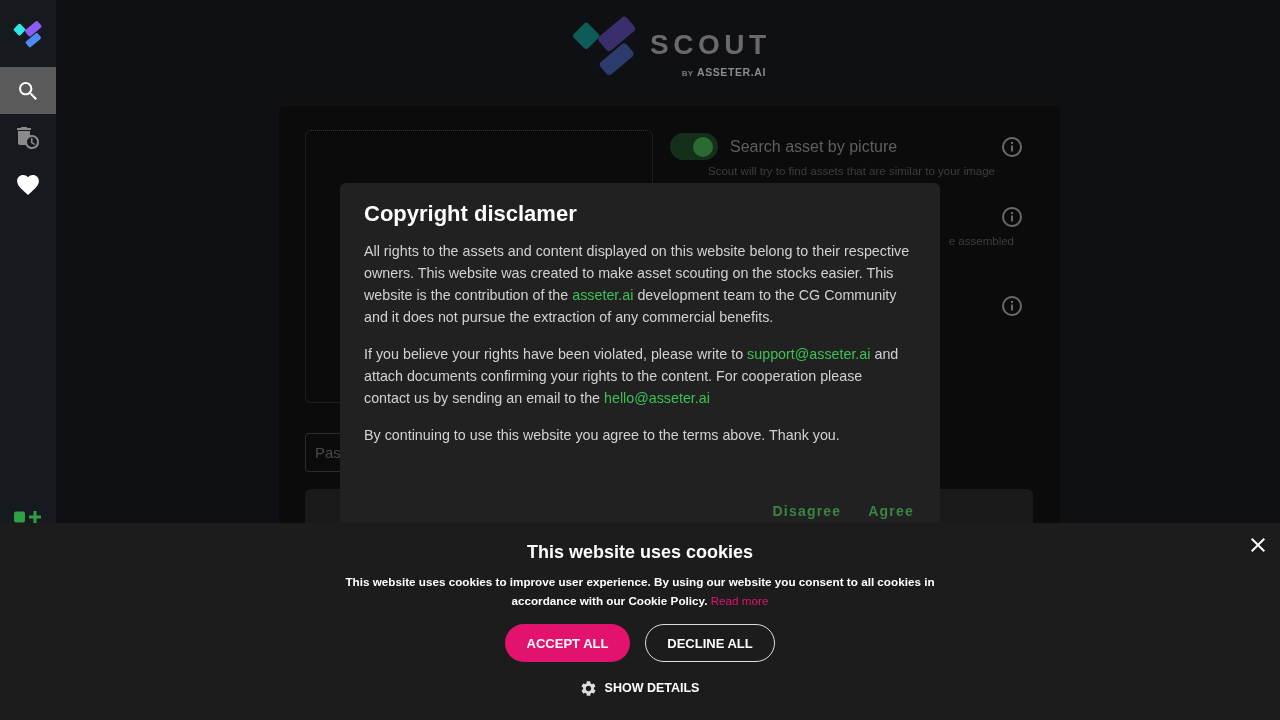 The width and height of the screenshot is (1280, 720). What do you see at coordinates (657, 398) in the screenshot?
I see `text-link: hello@asseter.ai` at bounding box center [657, 398].